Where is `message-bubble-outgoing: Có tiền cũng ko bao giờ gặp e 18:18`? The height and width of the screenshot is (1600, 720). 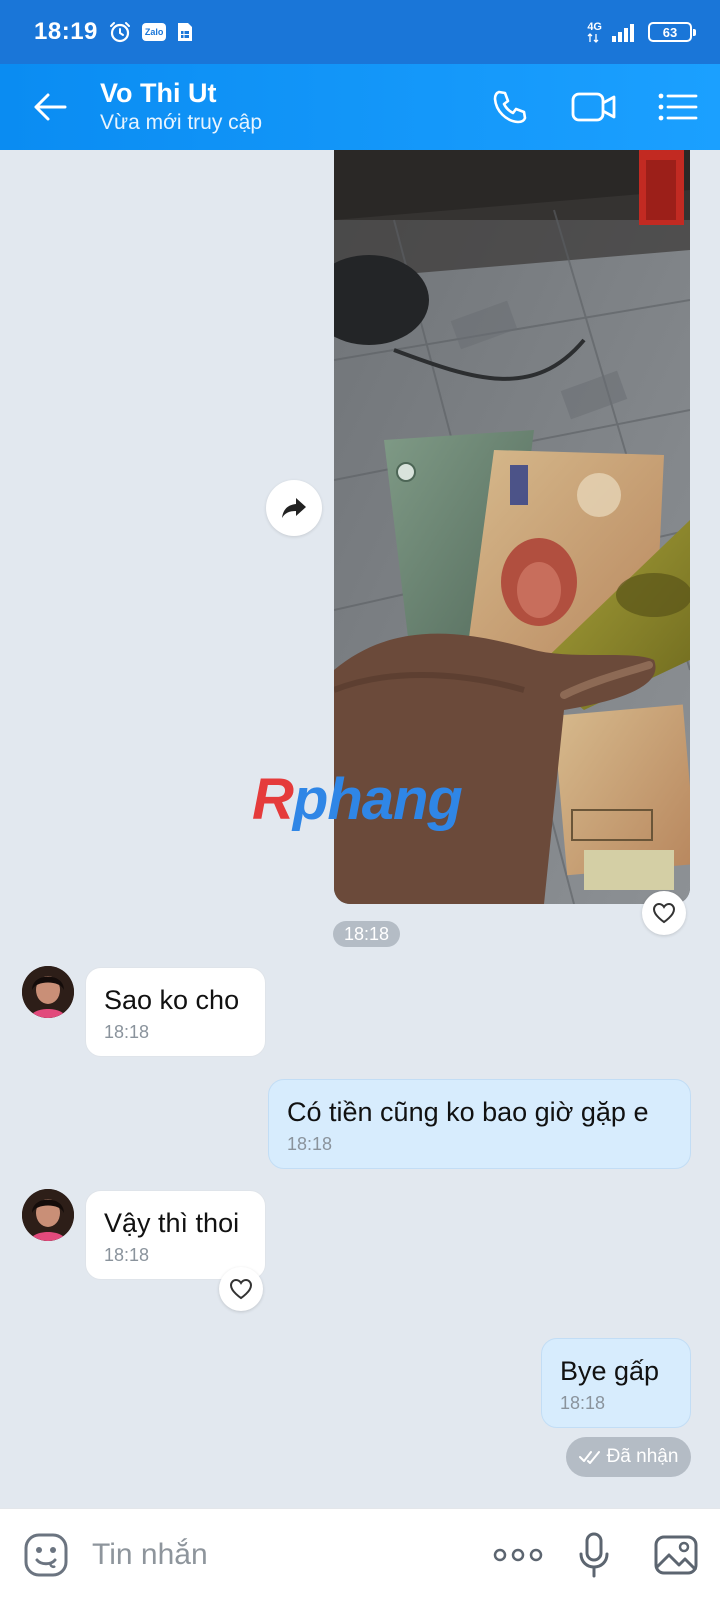 message-bubble-outgoing: Có tiền cũng ko bao giờ gặp e 18:18 is located at coordinates (479, 1124).